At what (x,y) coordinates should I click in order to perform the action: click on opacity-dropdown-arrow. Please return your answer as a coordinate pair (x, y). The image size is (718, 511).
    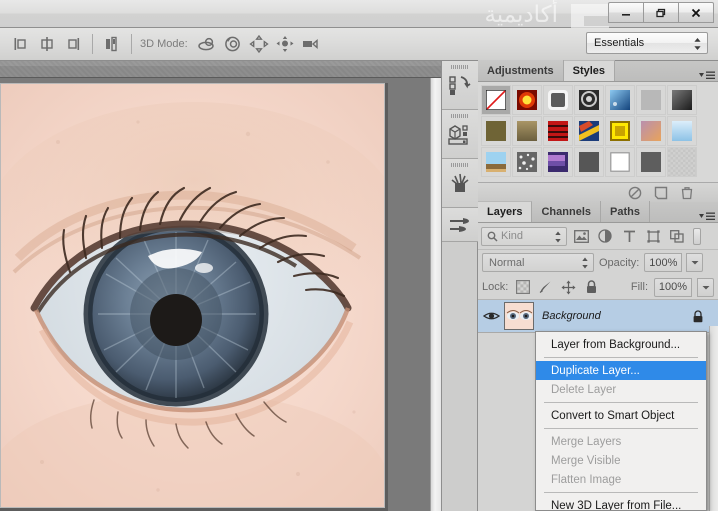
    Looking at the image, I should click on (695, 262).